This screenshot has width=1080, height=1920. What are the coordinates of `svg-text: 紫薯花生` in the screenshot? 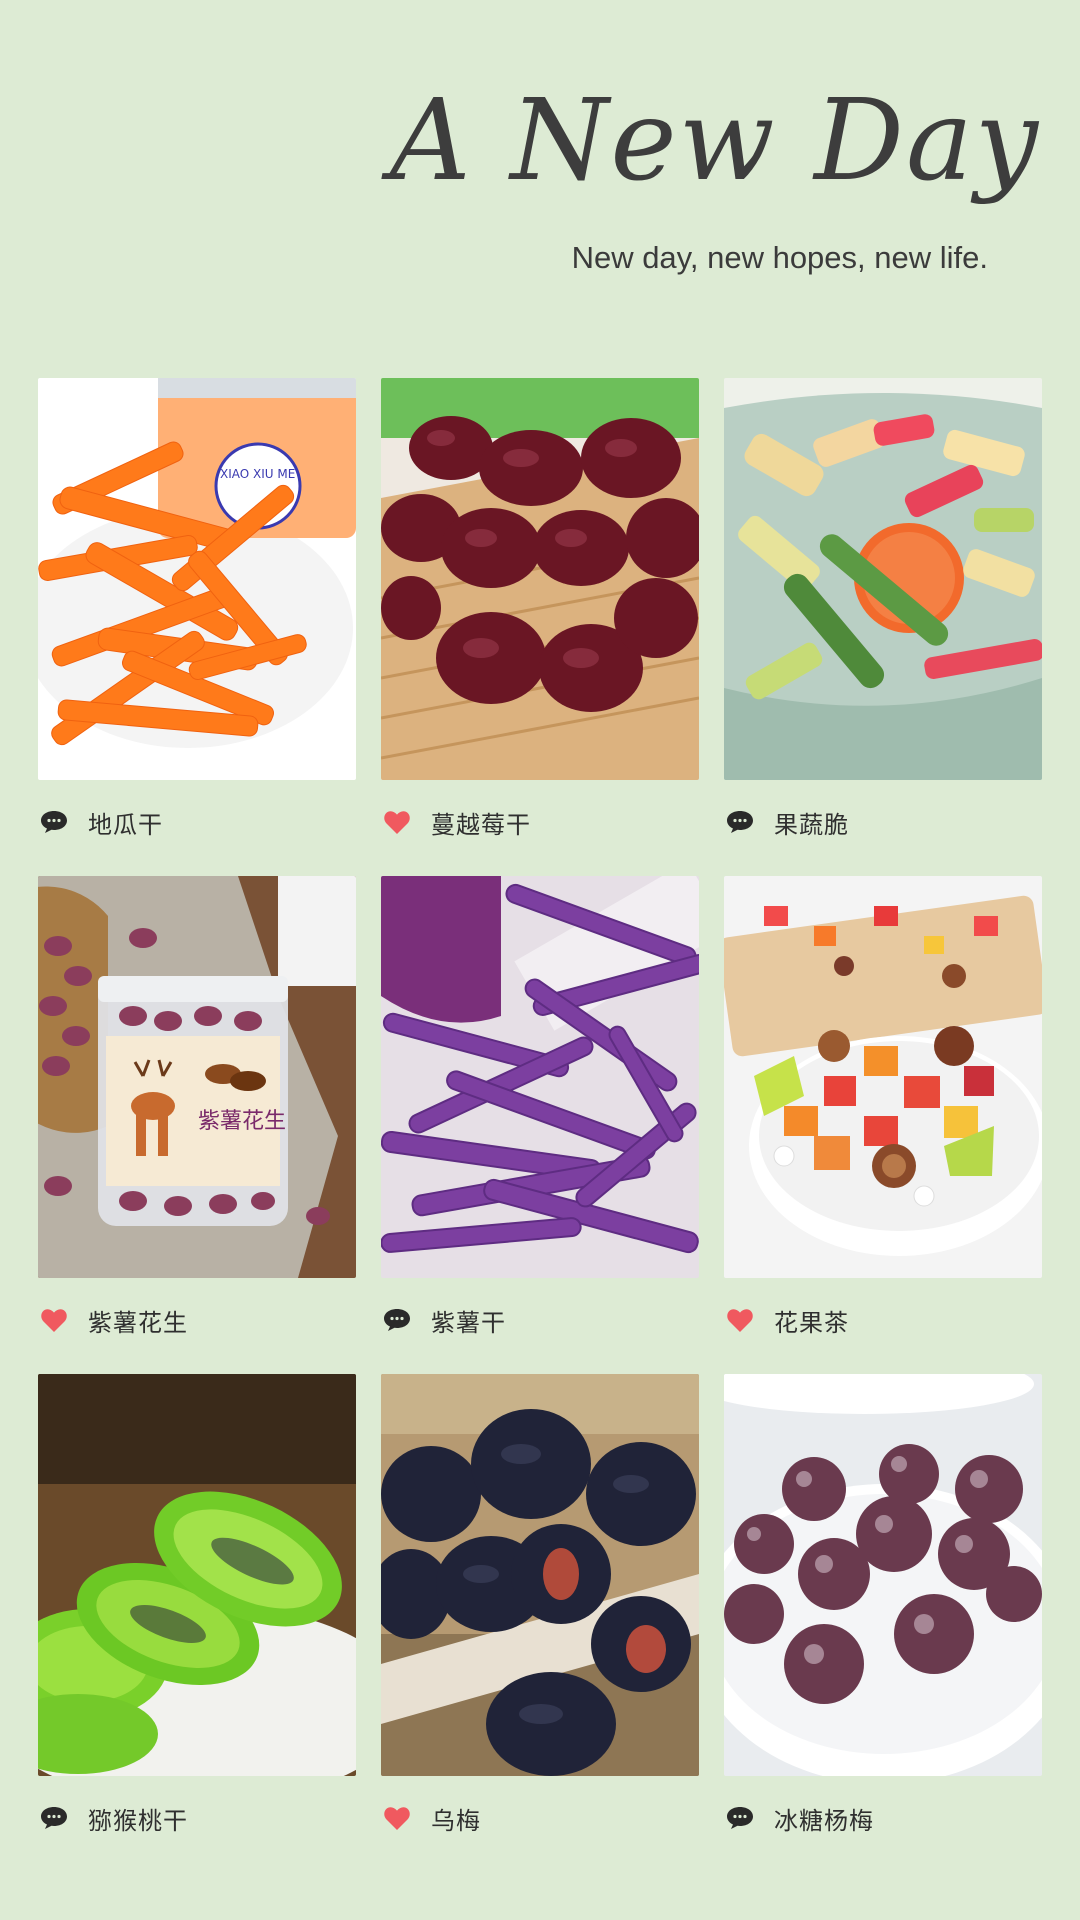 It's located at (242, 1121).